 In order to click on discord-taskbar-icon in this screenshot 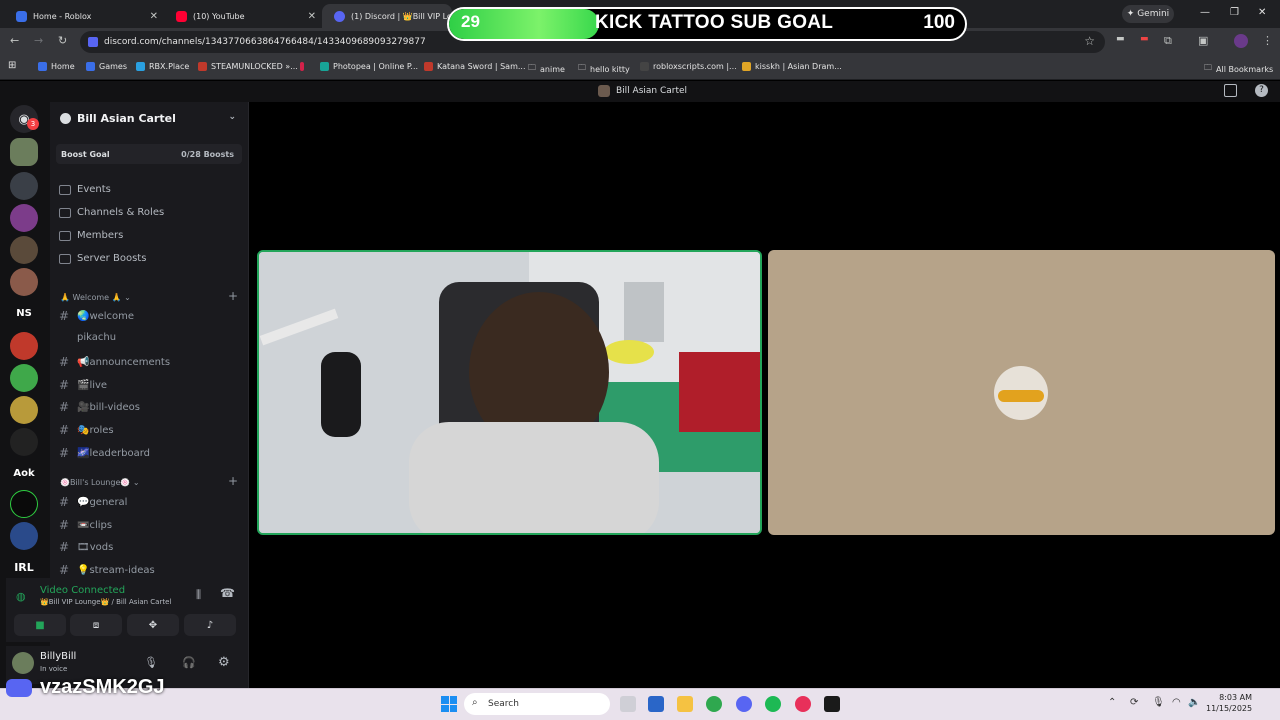, I will do `click(744, 704)`.